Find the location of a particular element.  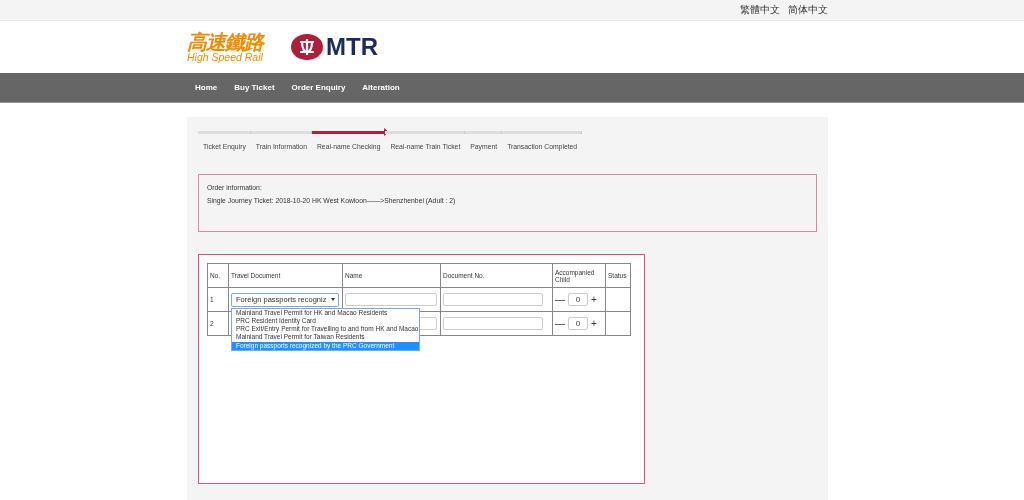

high-speed-rail-logo: 高速鐵路 High Speed Rail is located at coordinates (225, 47).